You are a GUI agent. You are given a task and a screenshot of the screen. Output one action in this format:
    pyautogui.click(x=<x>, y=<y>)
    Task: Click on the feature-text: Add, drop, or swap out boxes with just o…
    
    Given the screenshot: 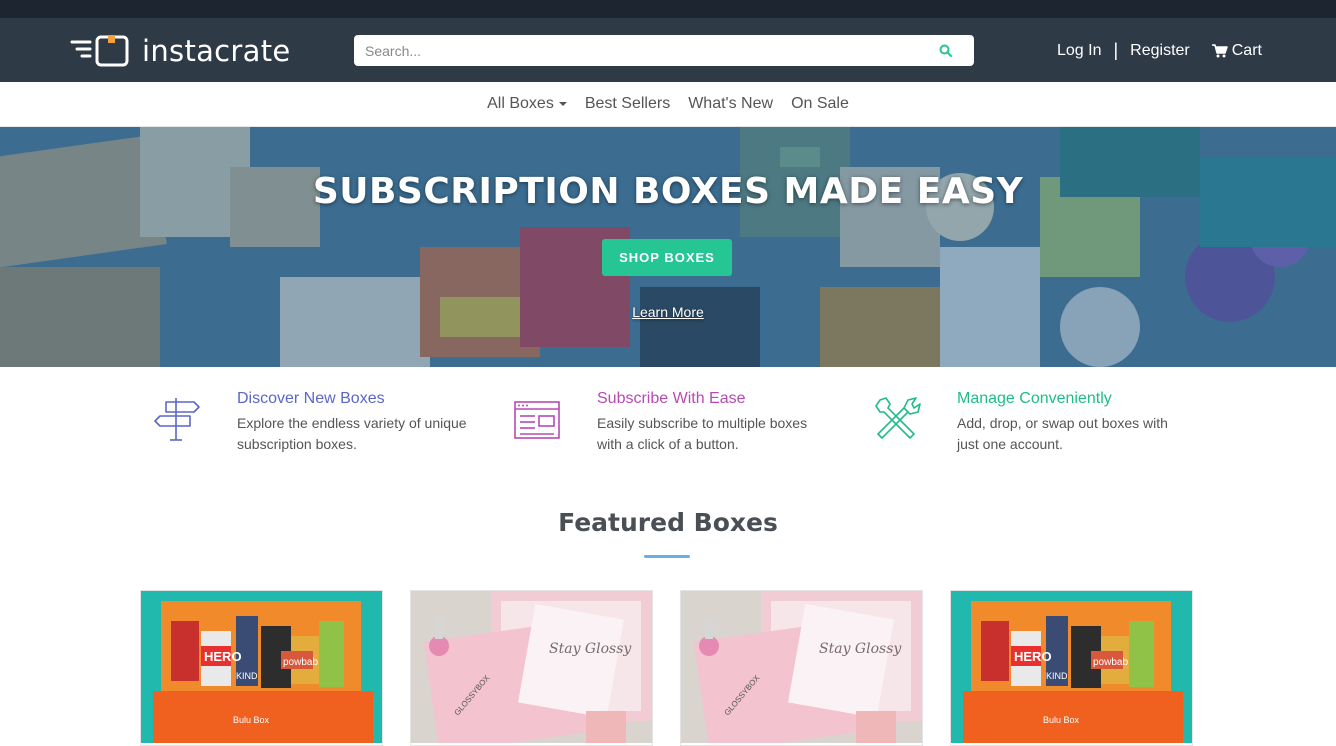 What is the action you would take?
    pyautogui.click(x=1062, y=433)
    